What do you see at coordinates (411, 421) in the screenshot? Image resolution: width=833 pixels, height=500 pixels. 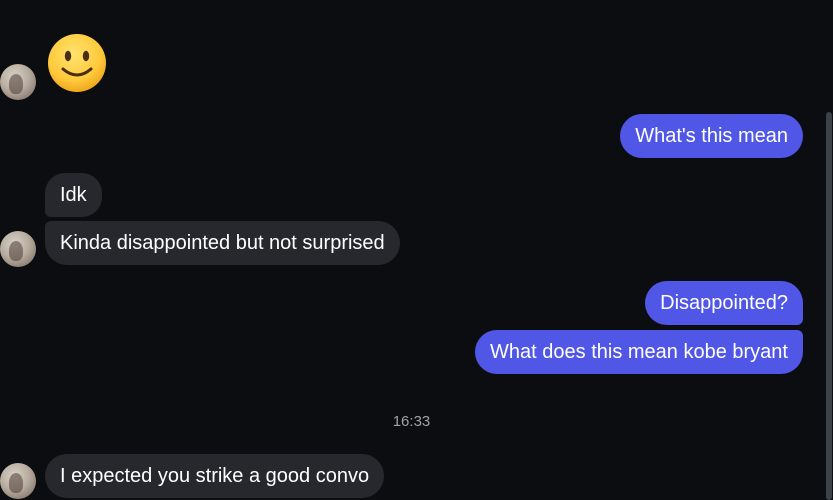 I see `message-timestamp: 16:33` at bounding box center [411, 421].